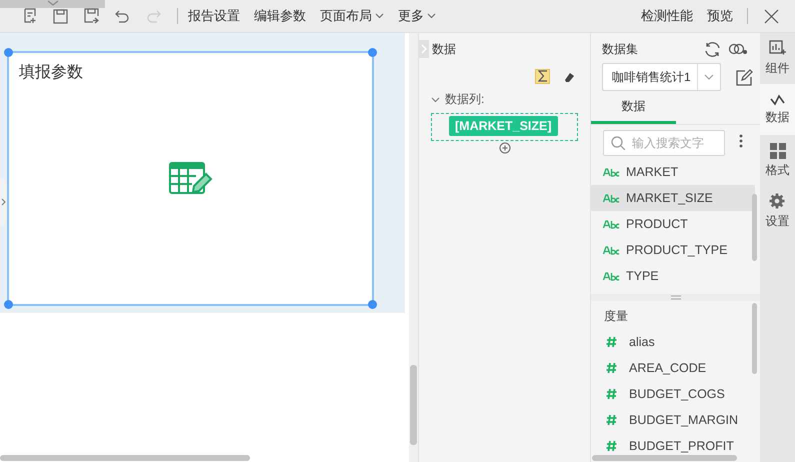 The width and height of the screenshot is (795, 462). I want to click on toolbar-button: 检测性能, so click(667, 16).